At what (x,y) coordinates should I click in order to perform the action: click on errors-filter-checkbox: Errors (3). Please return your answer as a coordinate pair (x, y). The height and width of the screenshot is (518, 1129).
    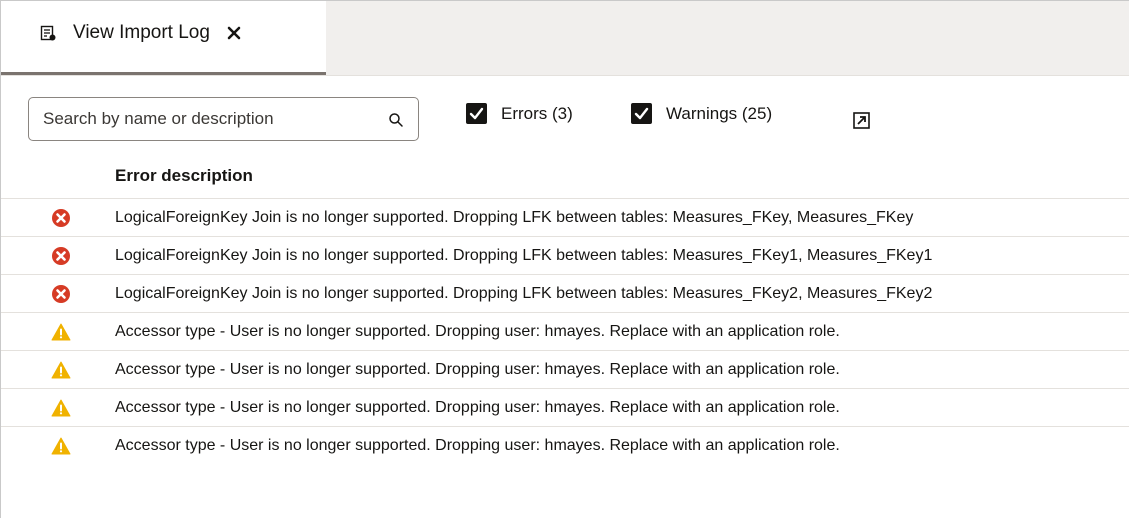
    Looking at the image, I should click on (519, 113).